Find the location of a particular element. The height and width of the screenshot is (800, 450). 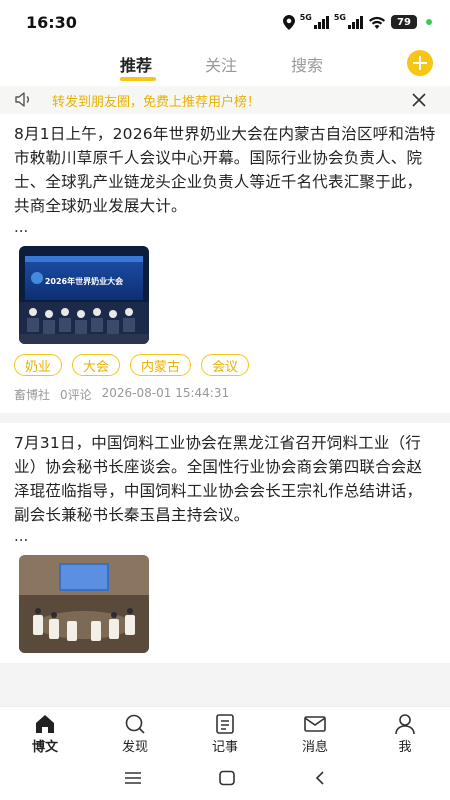

status-time: 16:30 is located at coordinates (51, 22).